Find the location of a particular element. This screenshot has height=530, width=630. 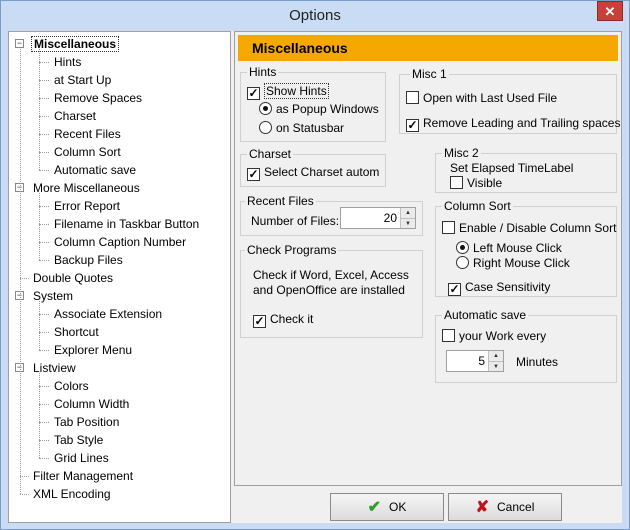

tree-item-label: Column Caption Number is located at coordinates (120, 242).